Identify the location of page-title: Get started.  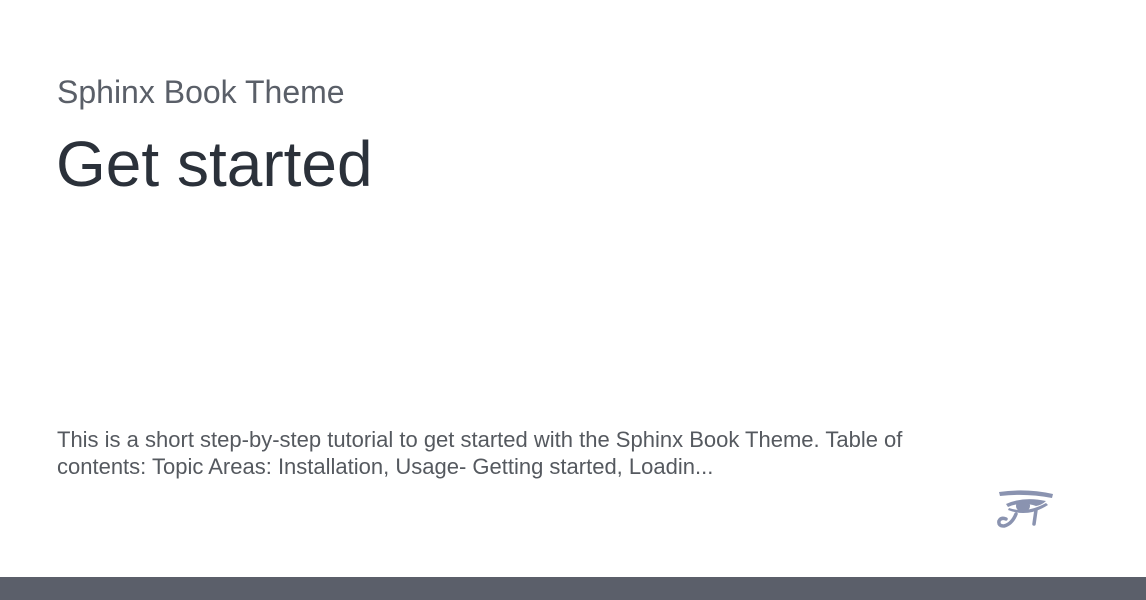
(214, 164).